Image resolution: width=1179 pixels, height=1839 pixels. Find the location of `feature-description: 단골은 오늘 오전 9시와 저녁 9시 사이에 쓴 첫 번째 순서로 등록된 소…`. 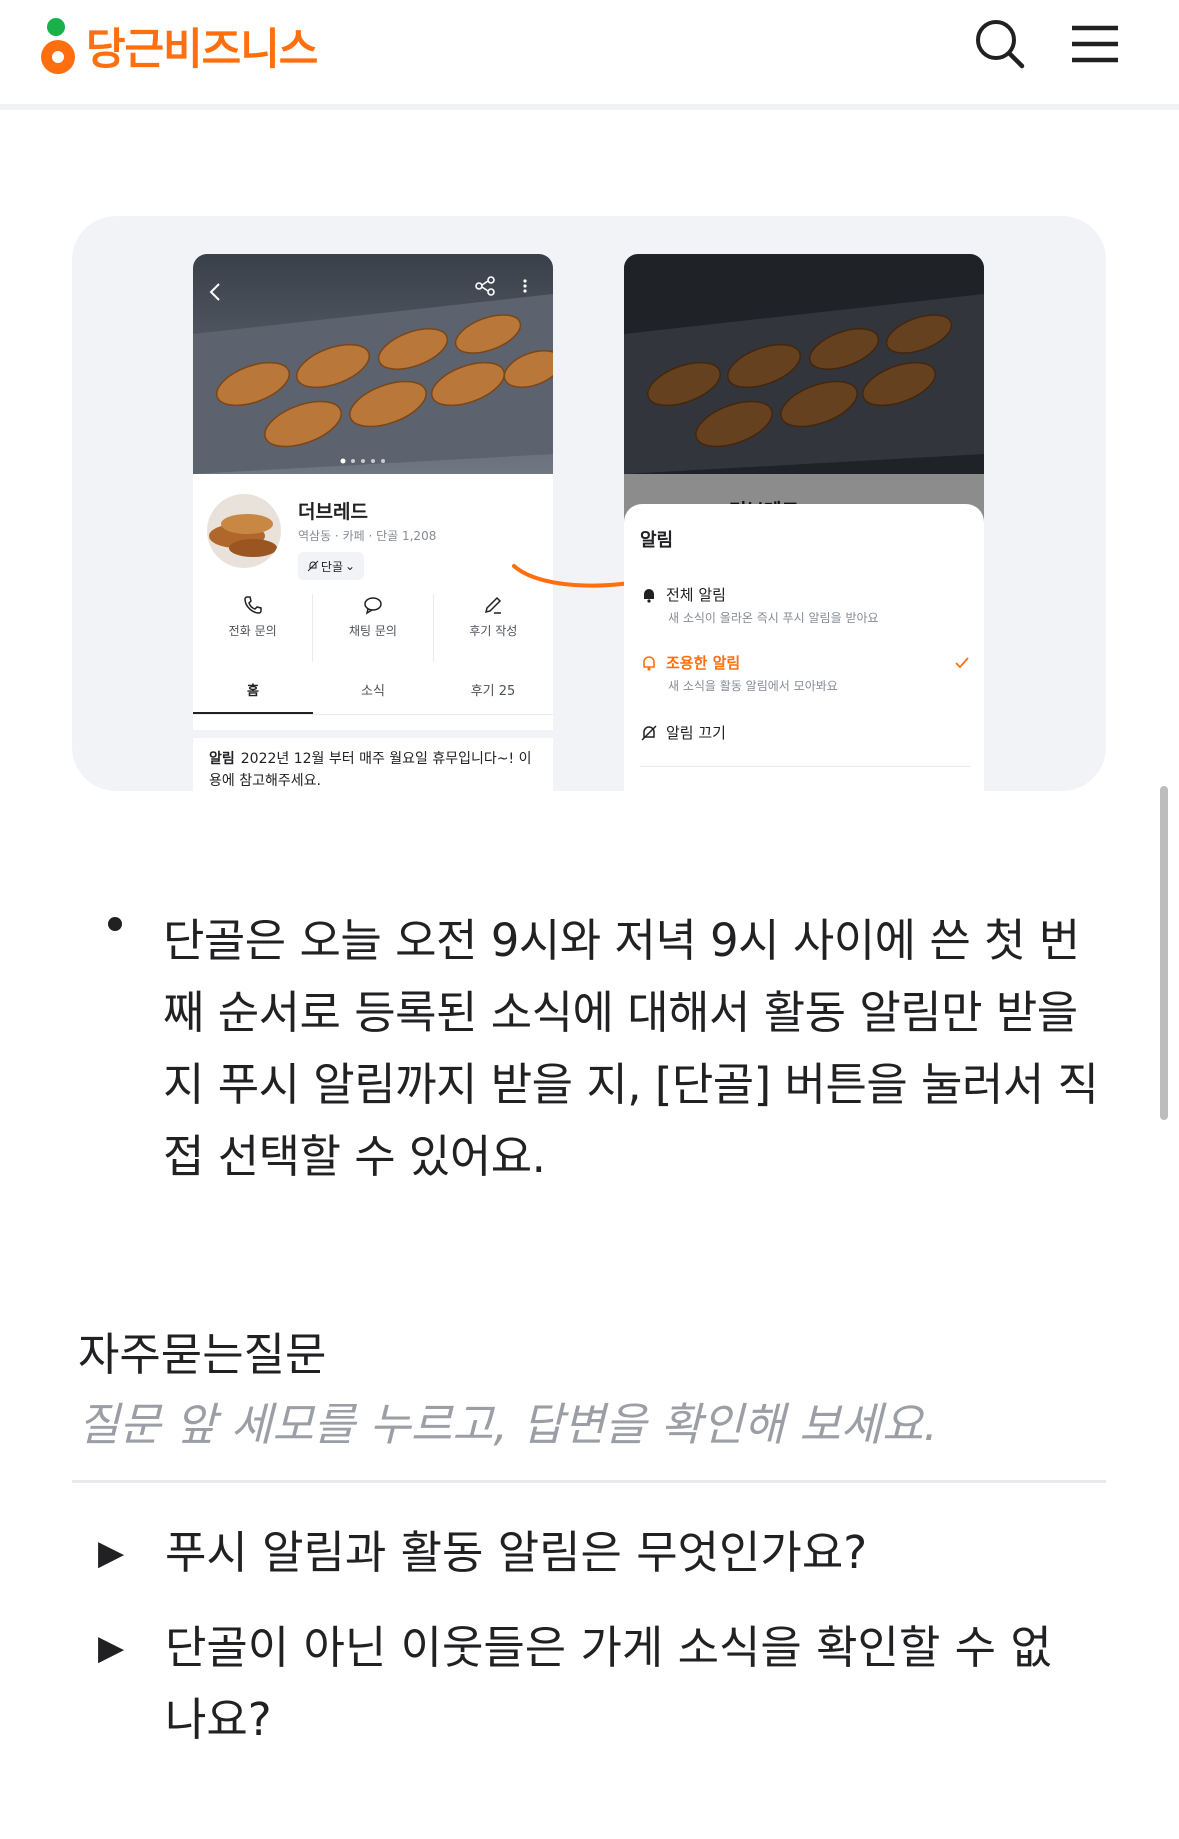

feature-description: 단골은 오늘 오전 9시와 저녁 9시 사이에 쓴 첫 번째 순서로 등록된 소… is located at coordinates (631, 1048).